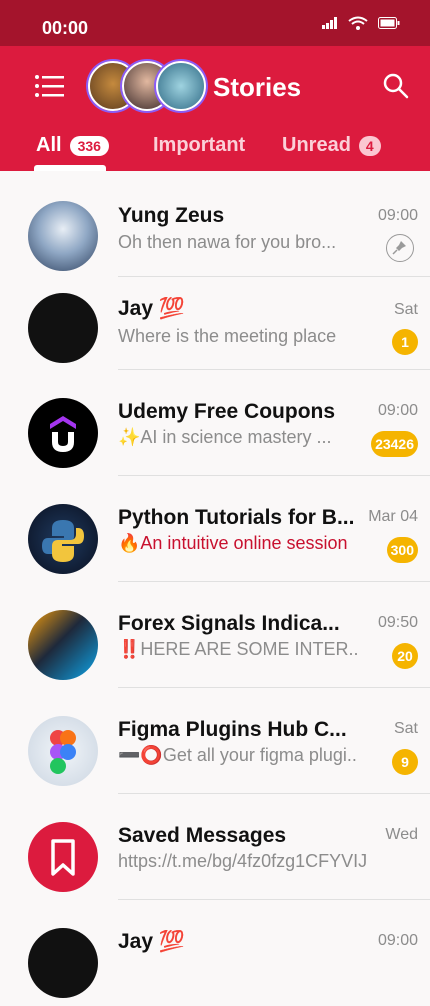  I want to click on wifi-icon, so click(358, 23).